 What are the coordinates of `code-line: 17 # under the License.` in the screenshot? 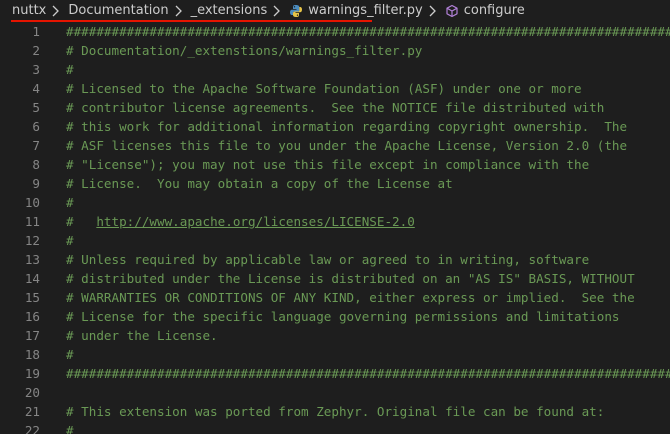 It's located at (335, 335).